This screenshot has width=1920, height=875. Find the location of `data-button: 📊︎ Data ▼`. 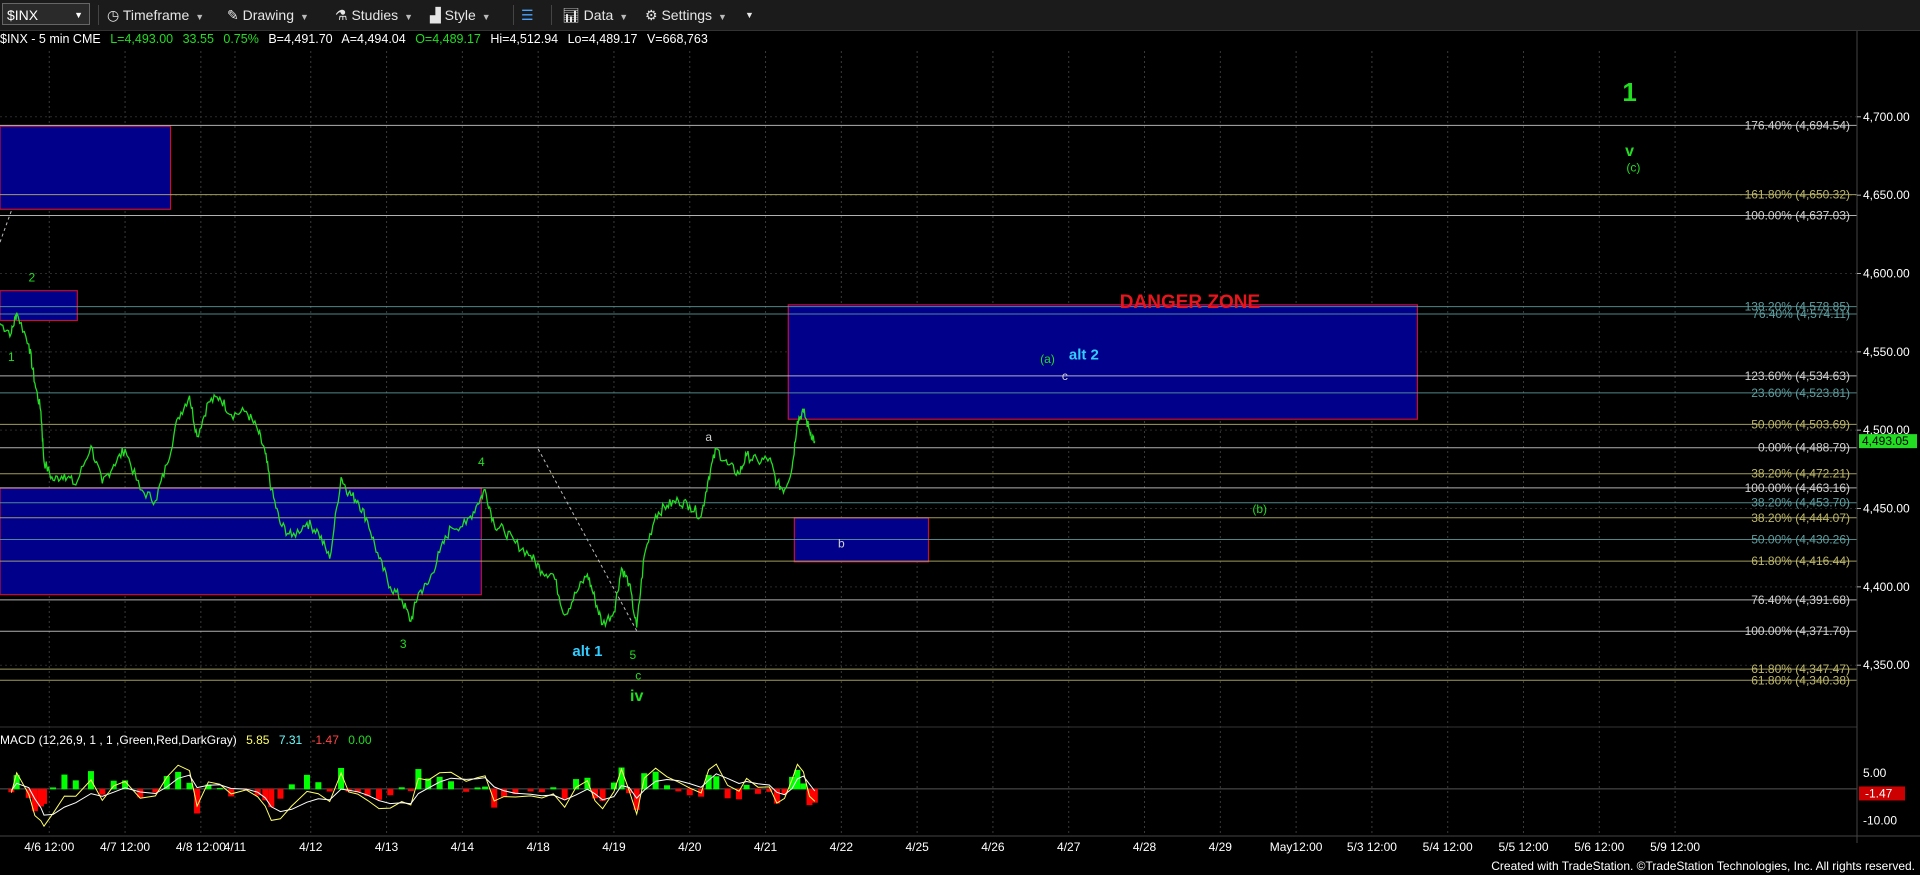

data-button: 📊︎ Data ▼ is located at coordinates (595, 15).